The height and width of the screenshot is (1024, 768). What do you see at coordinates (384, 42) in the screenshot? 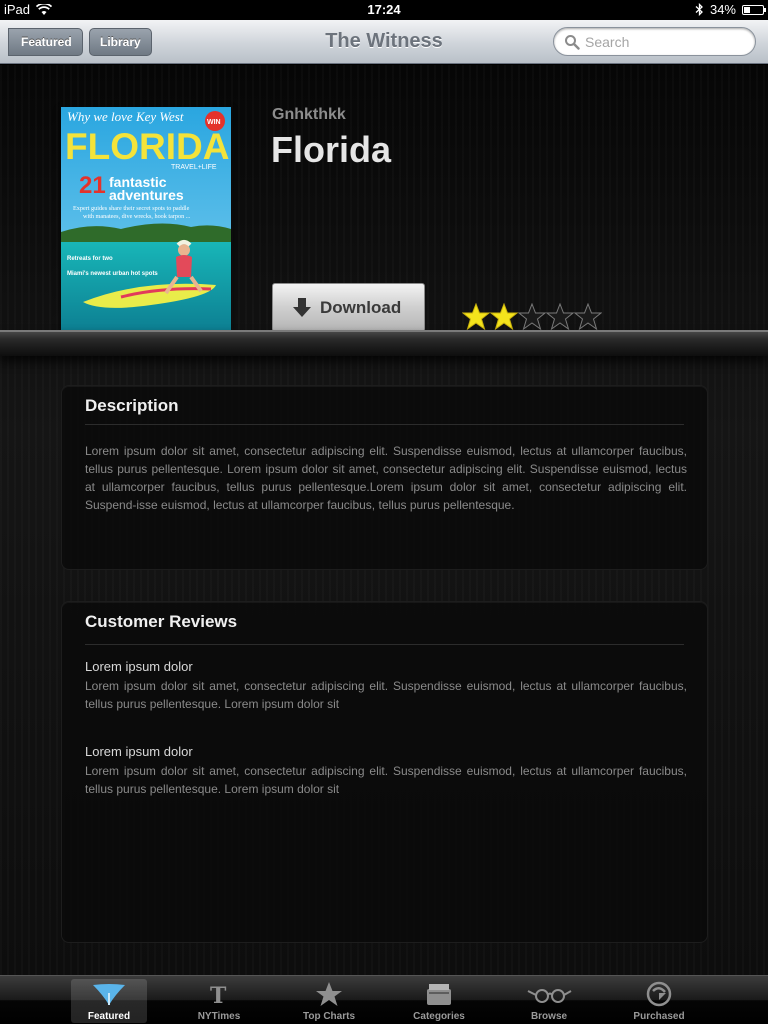
I see `navigation-bar: Featured Library The Witness` at bounding box center [384, 42].